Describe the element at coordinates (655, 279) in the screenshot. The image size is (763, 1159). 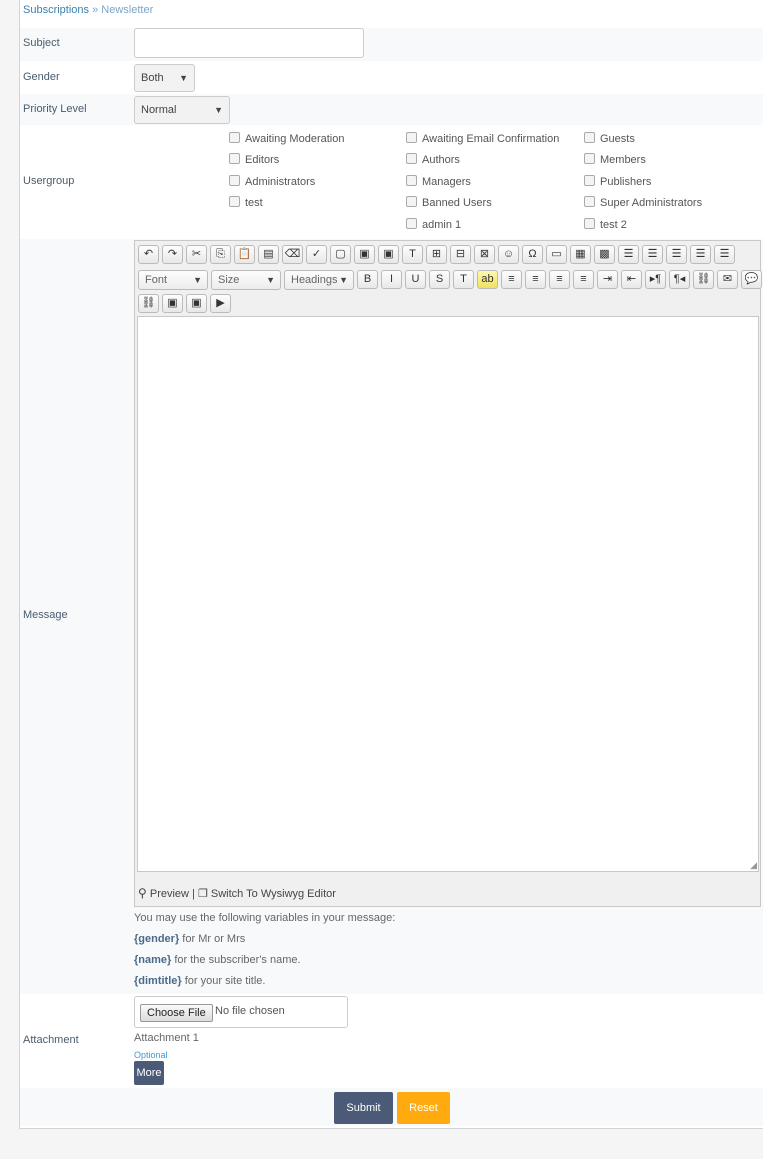
I see `ltr-icon: ▸¶` at that location.